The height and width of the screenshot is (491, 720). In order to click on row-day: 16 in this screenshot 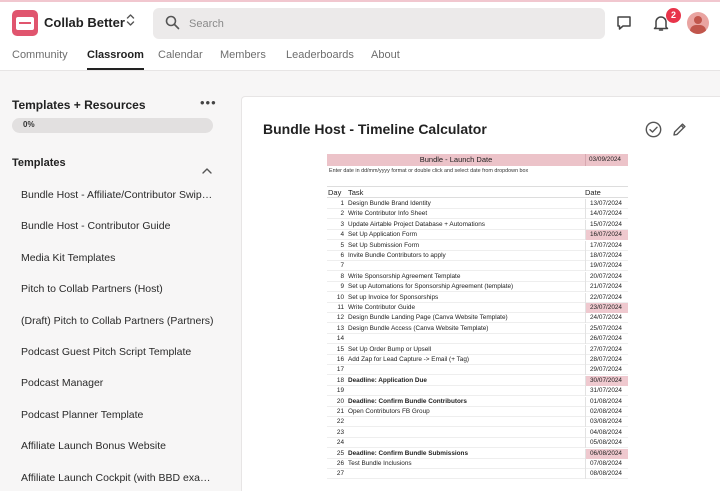, I will do `click(340, 359)`.